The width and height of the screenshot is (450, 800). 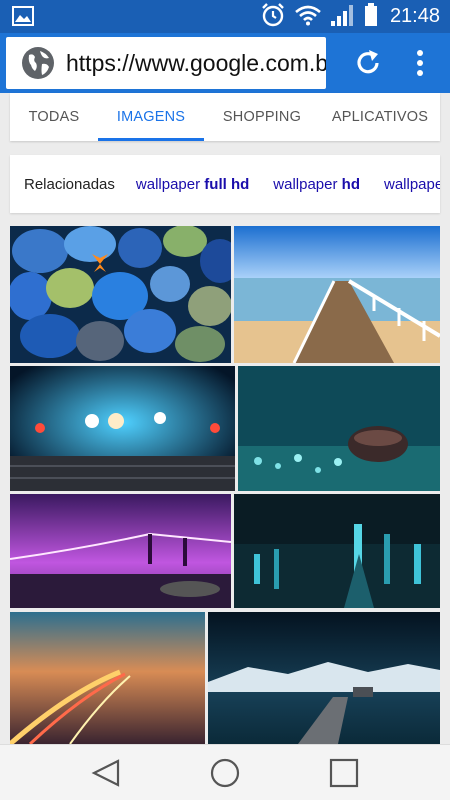 I want to click on browser-toolbar: https://www.google.com.br, so click(x=225, y=63).